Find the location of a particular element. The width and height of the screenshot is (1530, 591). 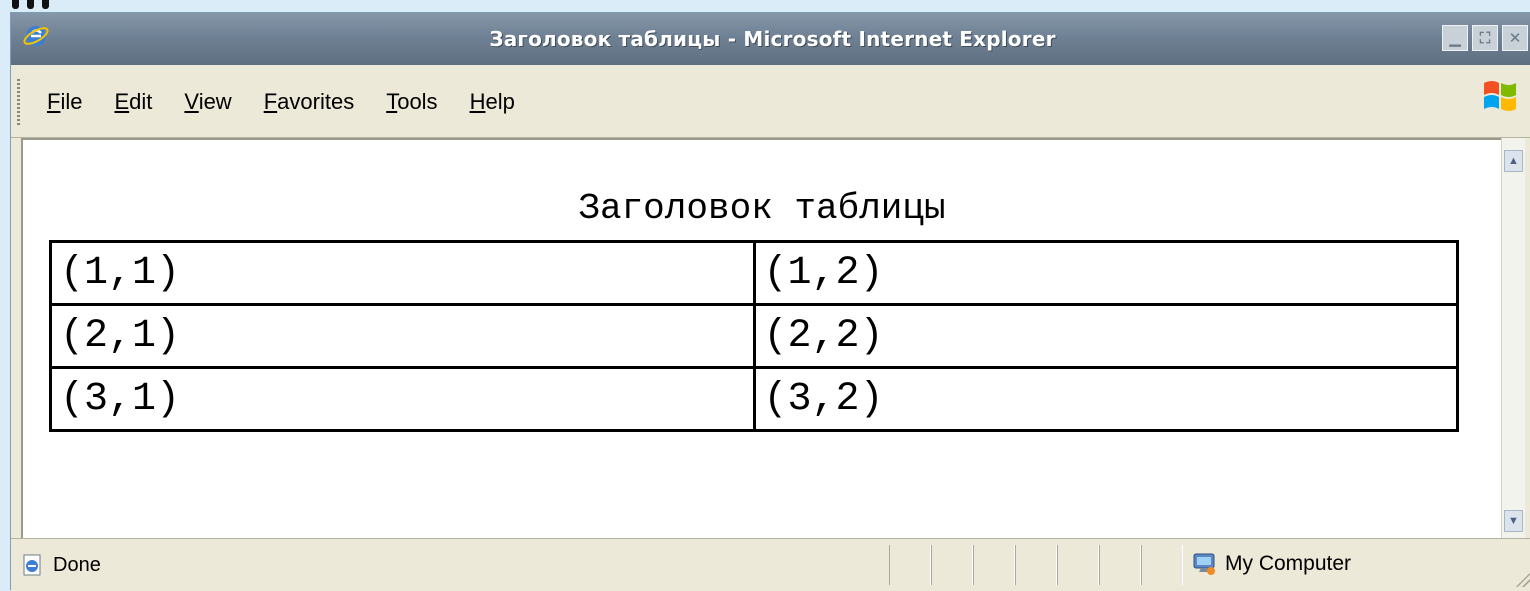

toolbar-grip is located at coordinates (18, 102).